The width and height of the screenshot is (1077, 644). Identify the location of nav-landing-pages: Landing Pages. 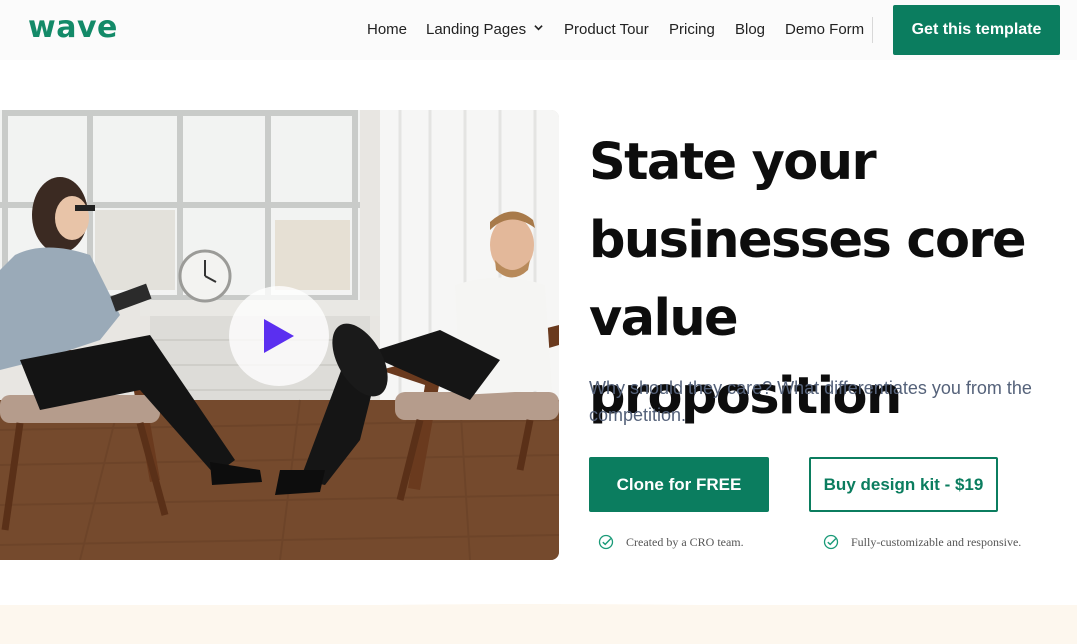
(484, 29).